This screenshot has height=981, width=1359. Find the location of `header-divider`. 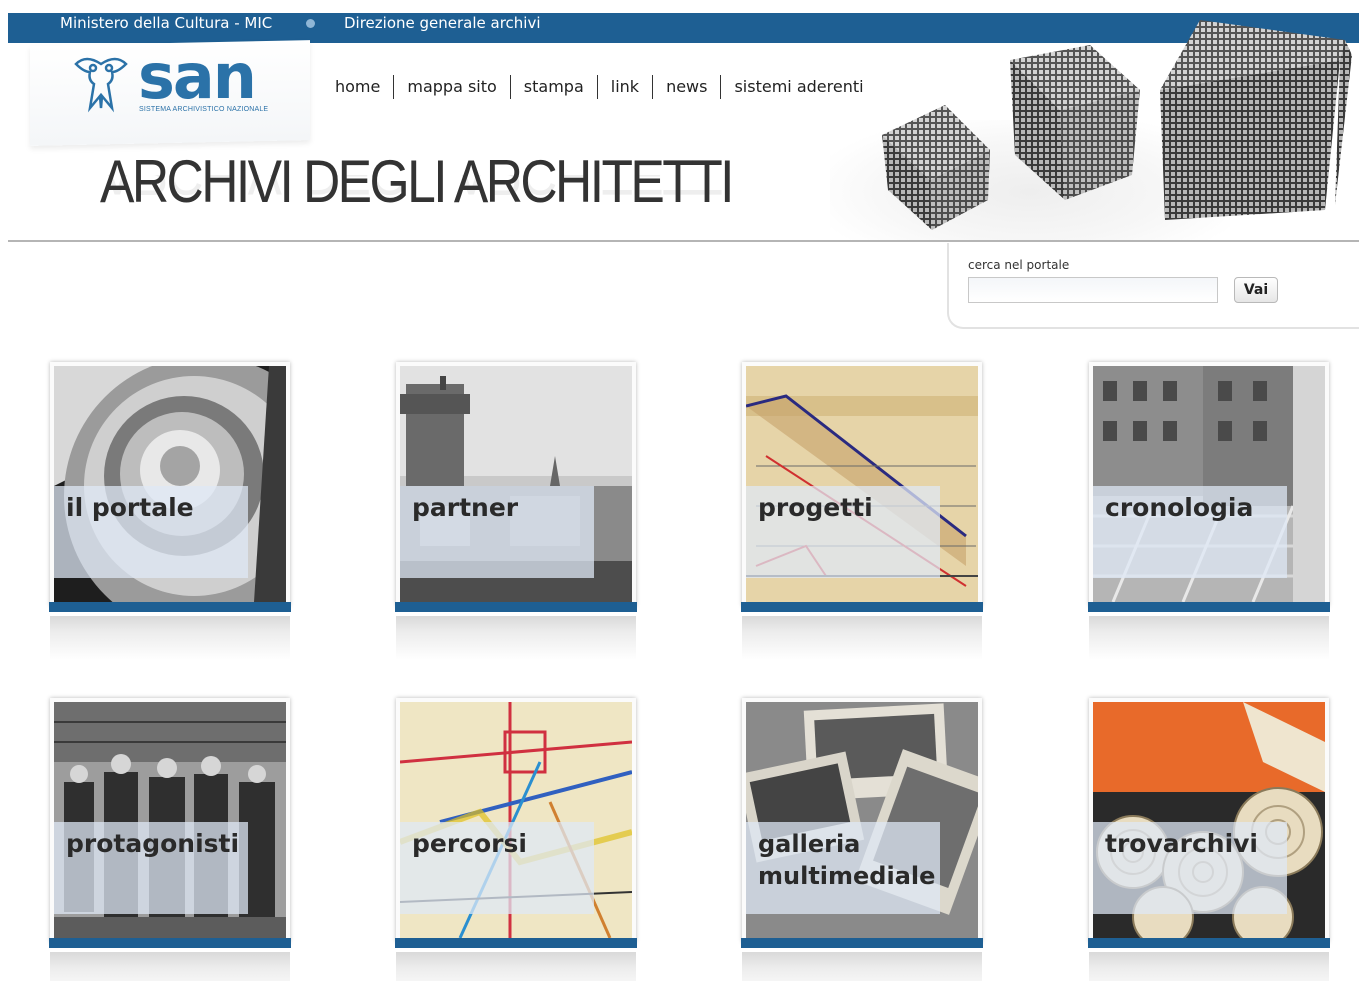

header-divider is located at coordinates (683, 241).